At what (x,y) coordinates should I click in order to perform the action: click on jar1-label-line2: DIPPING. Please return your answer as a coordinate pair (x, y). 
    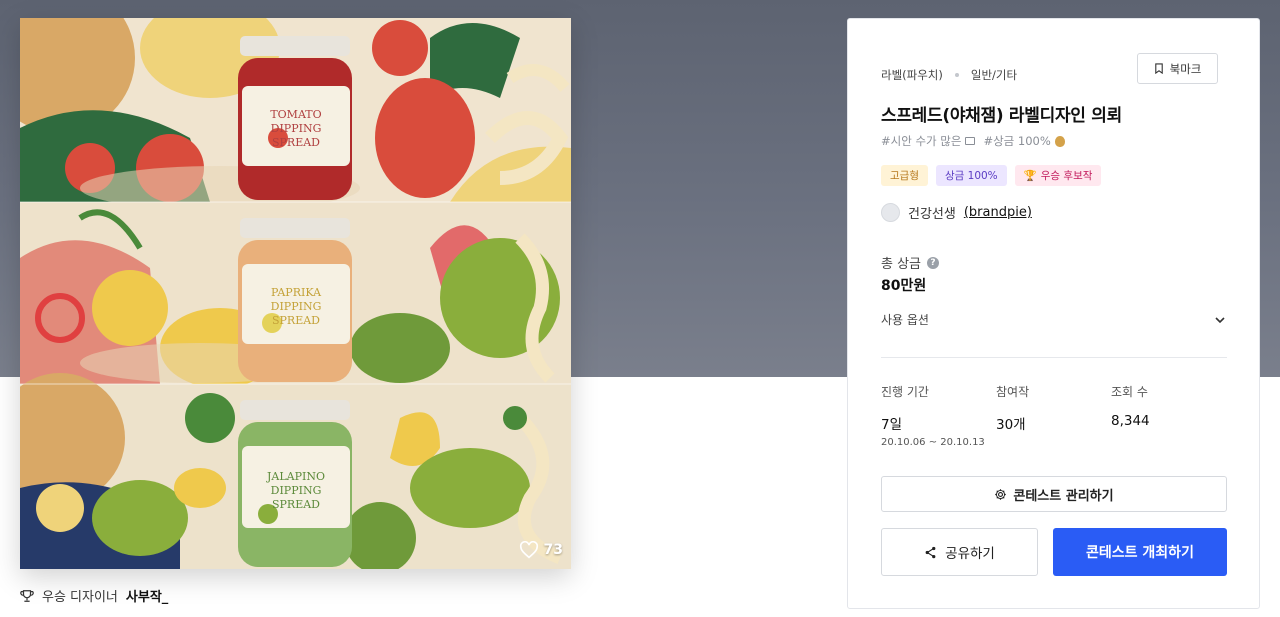
    Looking at the image, I should click on (296, 128).